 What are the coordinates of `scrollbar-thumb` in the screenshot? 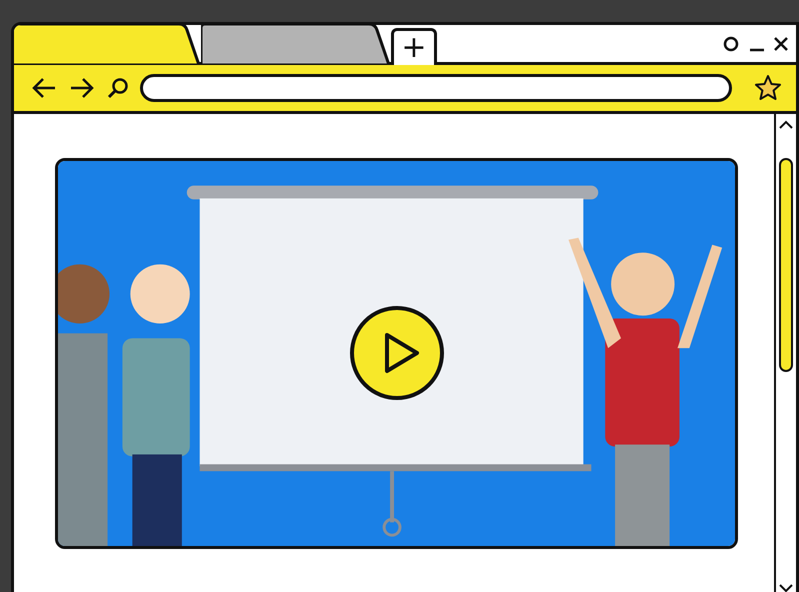 It's located at (786, 265).